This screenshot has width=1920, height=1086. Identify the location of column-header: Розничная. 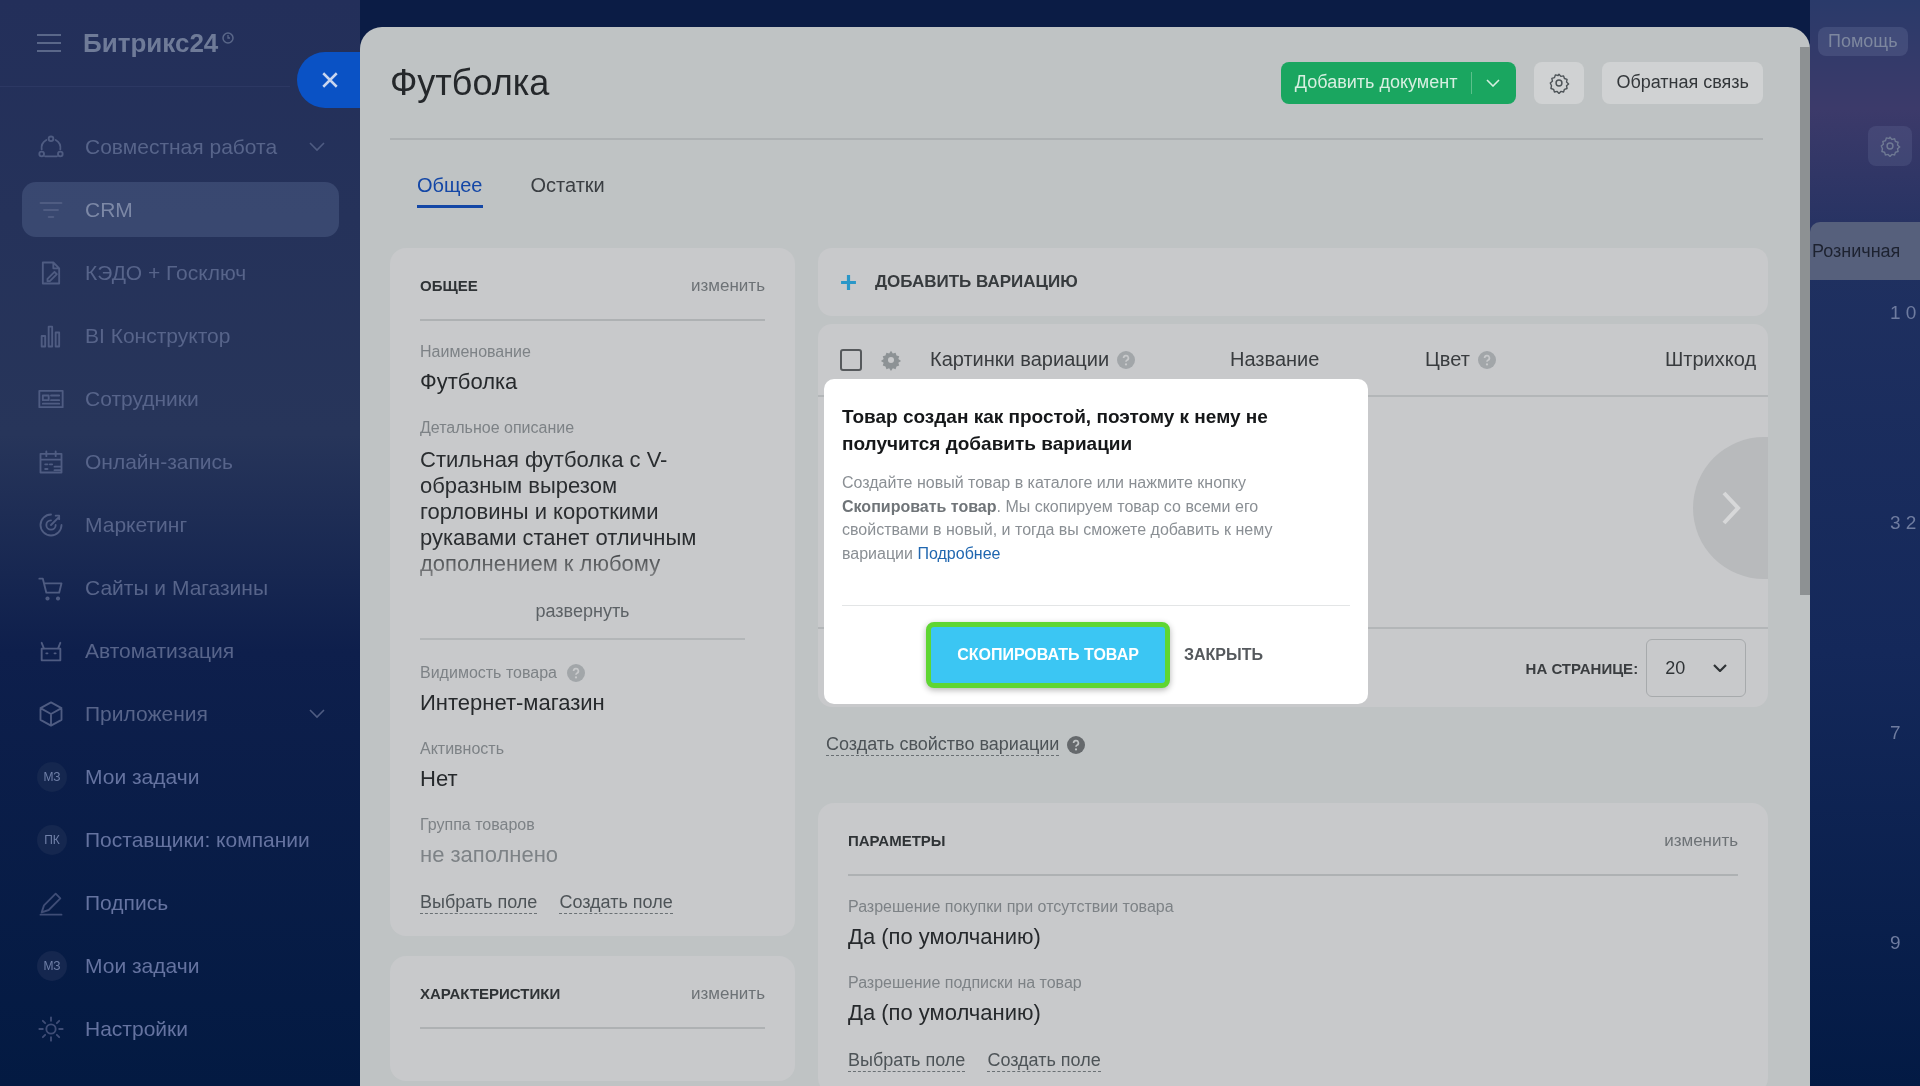
(1865, 251).